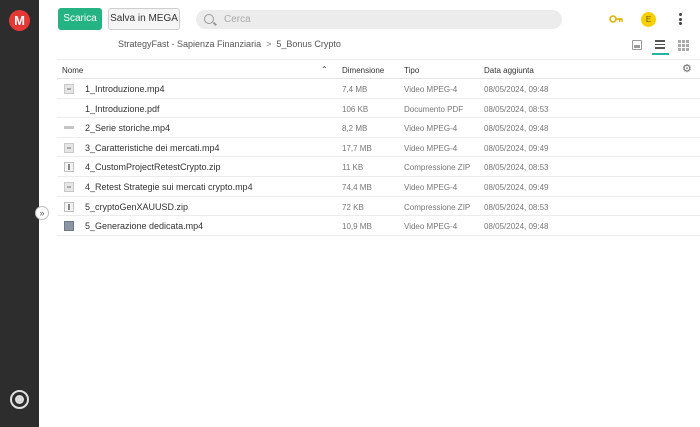 This screenshot has height=427, width=700. Describe the element at coordinates (411, 70) in the screenshot. I see `column-header-type: Tipo` at that location.